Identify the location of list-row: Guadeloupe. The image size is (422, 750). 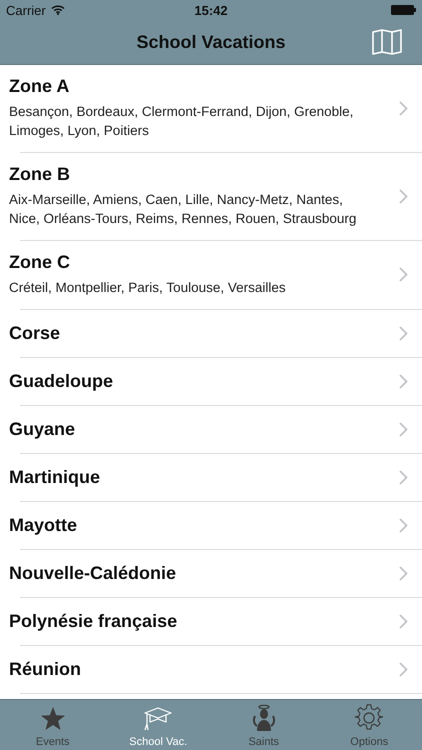
(211, 381).